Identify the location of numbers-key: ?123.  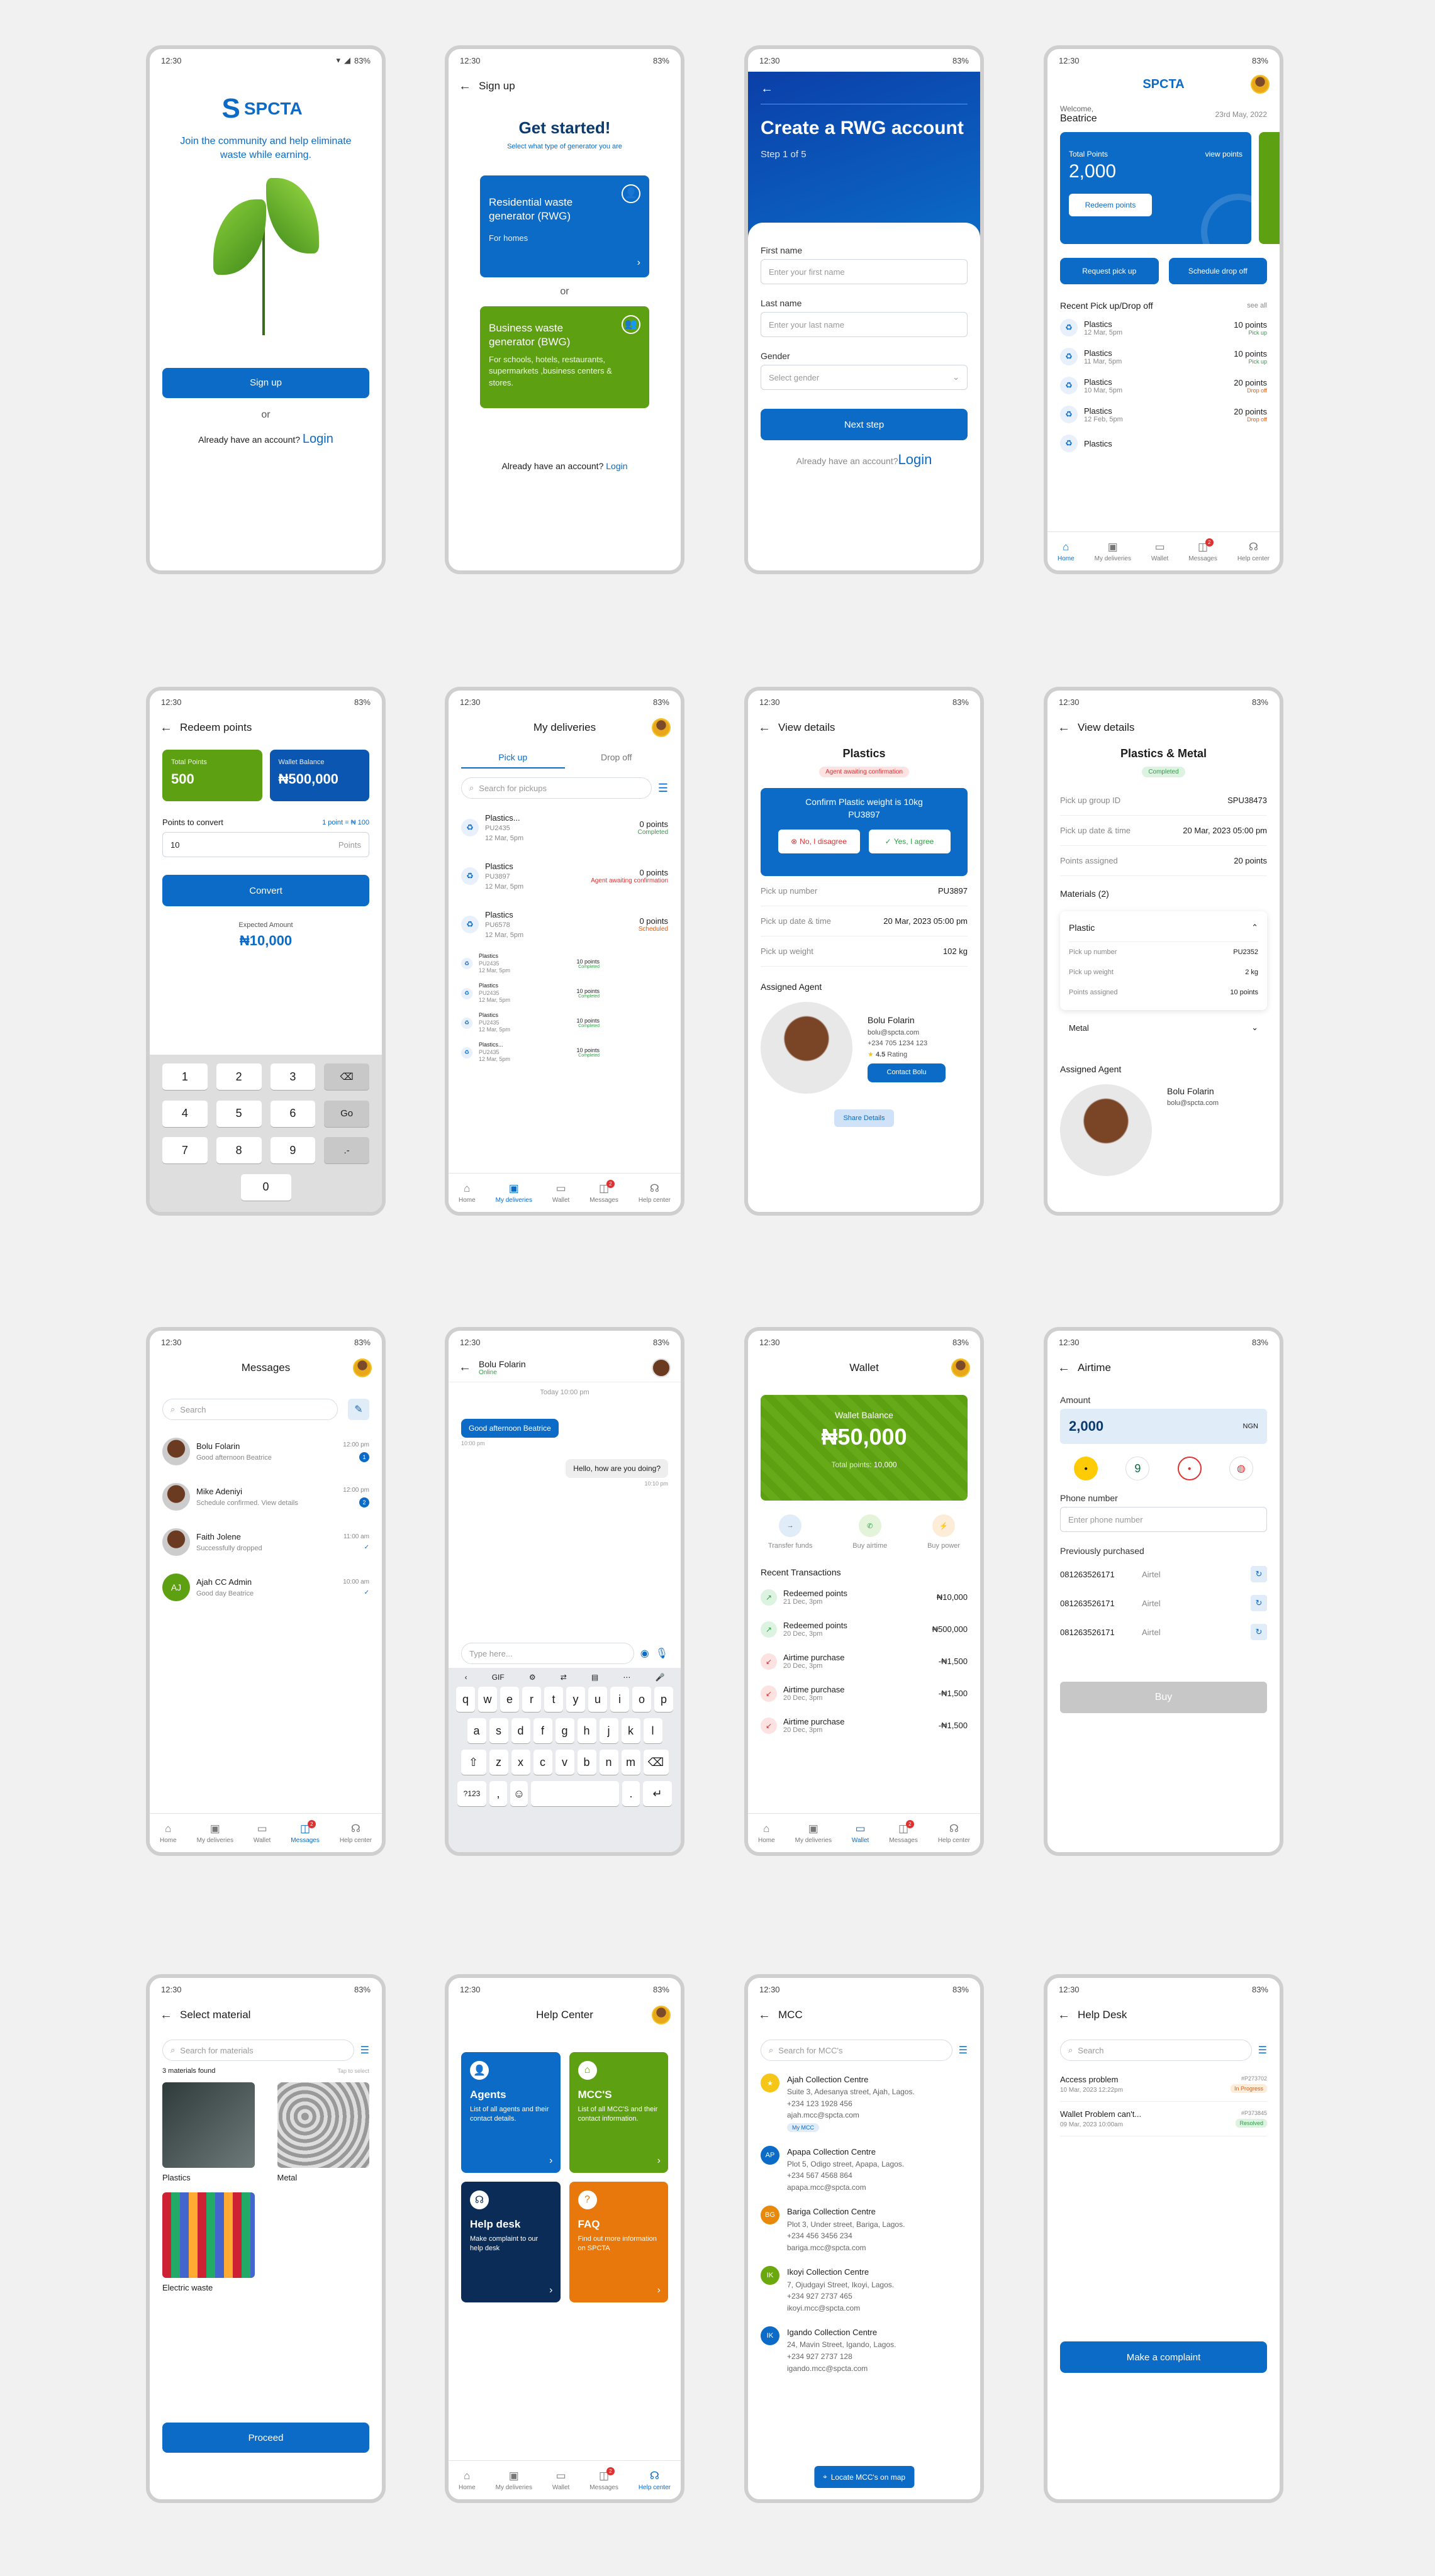
(471, 1793).